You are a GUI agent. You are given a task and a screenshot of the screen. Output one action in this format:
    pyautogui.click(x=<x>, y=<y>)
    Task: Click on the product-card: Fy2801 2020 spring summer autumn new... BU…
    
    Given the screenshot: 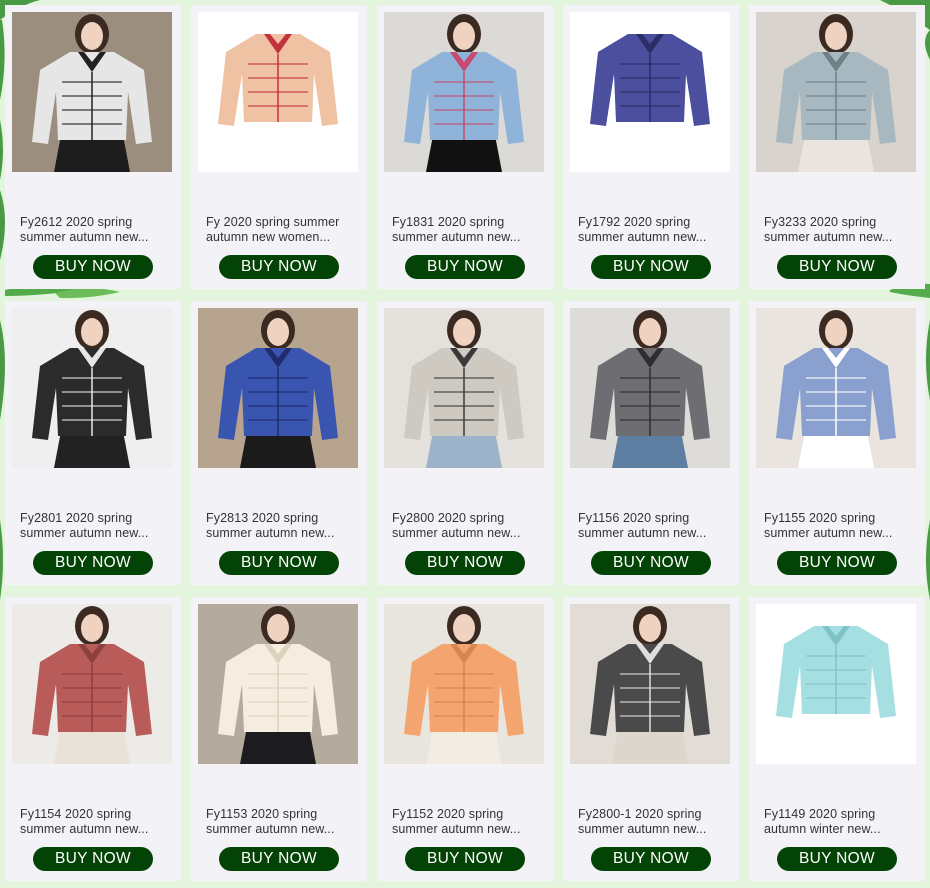 What is the action you would take?
    pyautogui.click(x=93, y=443)
    